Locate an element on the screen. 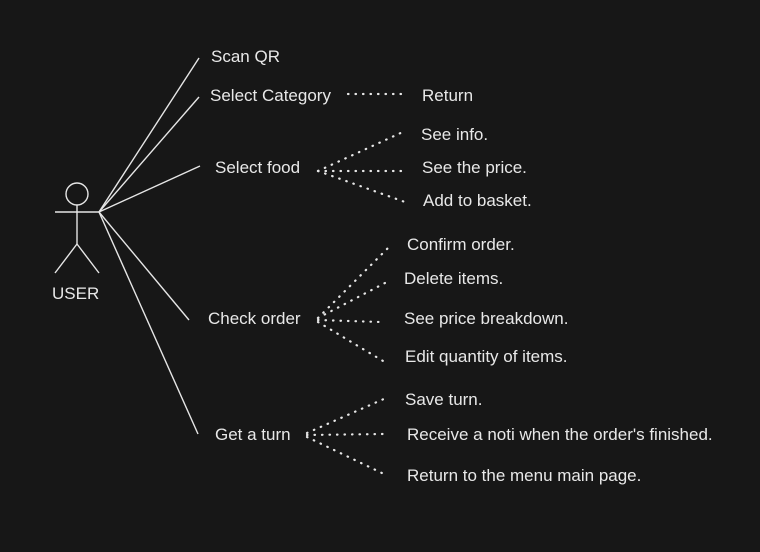 The width and height of the screenshot is (760, 552). use-case-scan-qr: Scan QR is located at coordinates (245, 56).